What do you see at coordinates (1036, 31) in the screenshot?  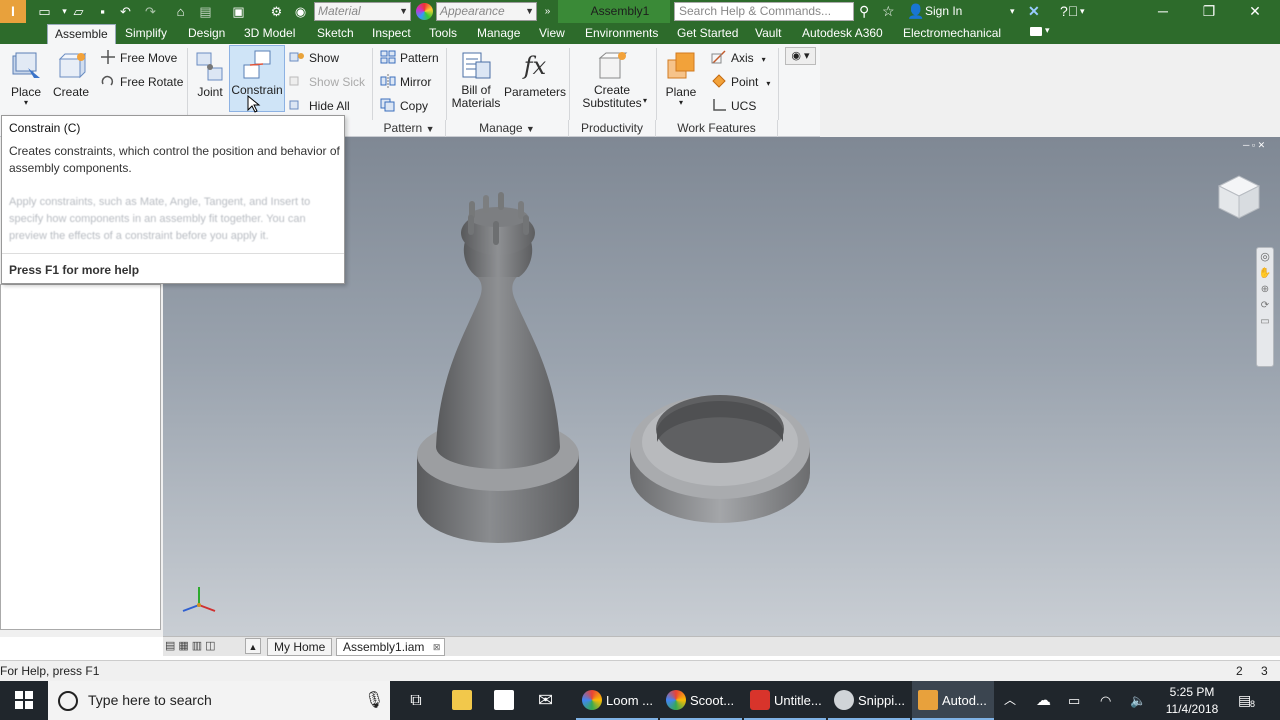 I see `ribbon-options-icon` at bounding box center [1036, 31].